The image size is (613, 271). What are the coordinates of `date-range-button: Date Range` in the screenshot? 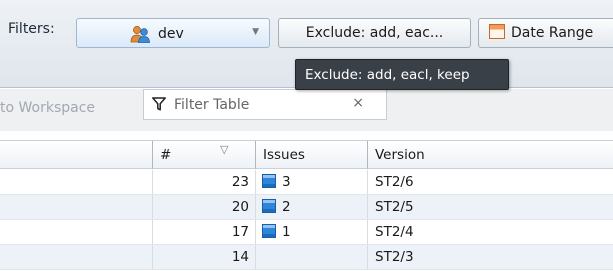 It's located at (545, 33).